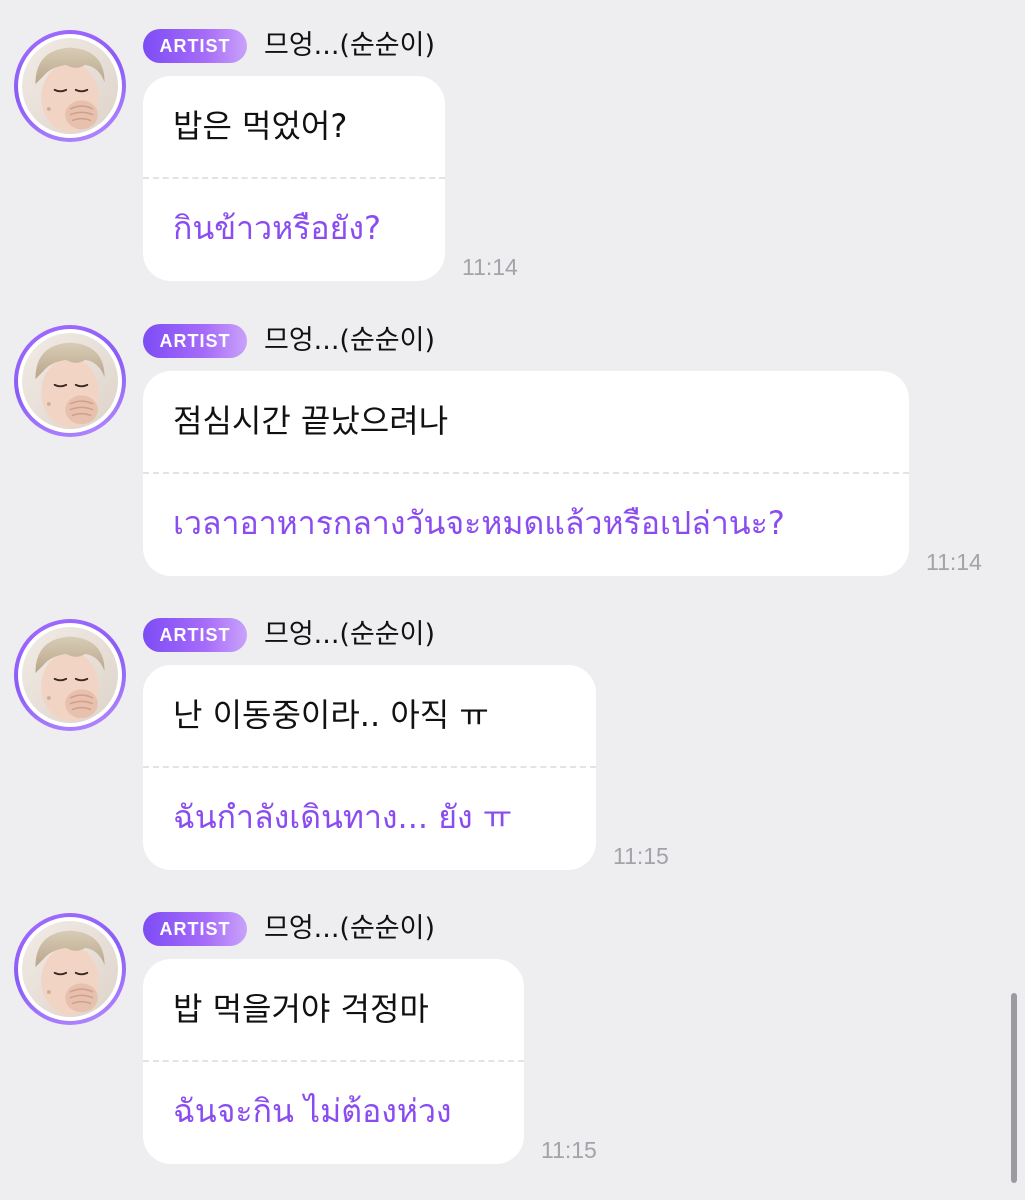  I want to click on message-bubble: 밥은 먹었어? กินข้าวหรือยัง?, so click(294, 178).